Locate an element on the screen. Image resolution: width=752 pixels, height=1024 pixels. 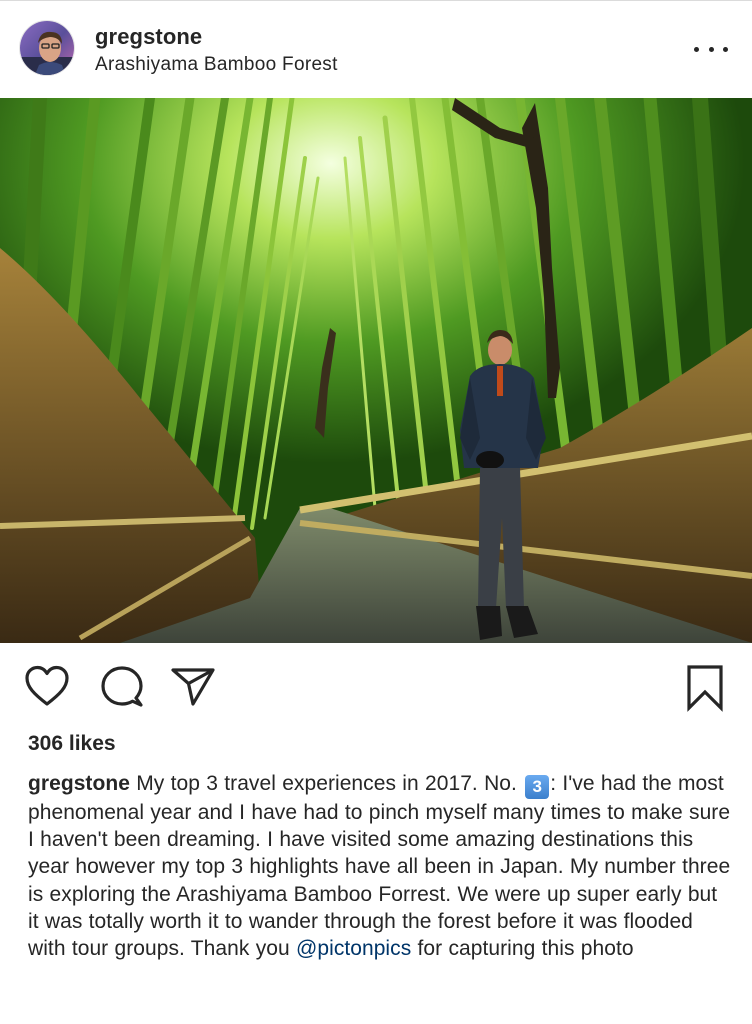
heart-icon is located at coordinates (47, 688).